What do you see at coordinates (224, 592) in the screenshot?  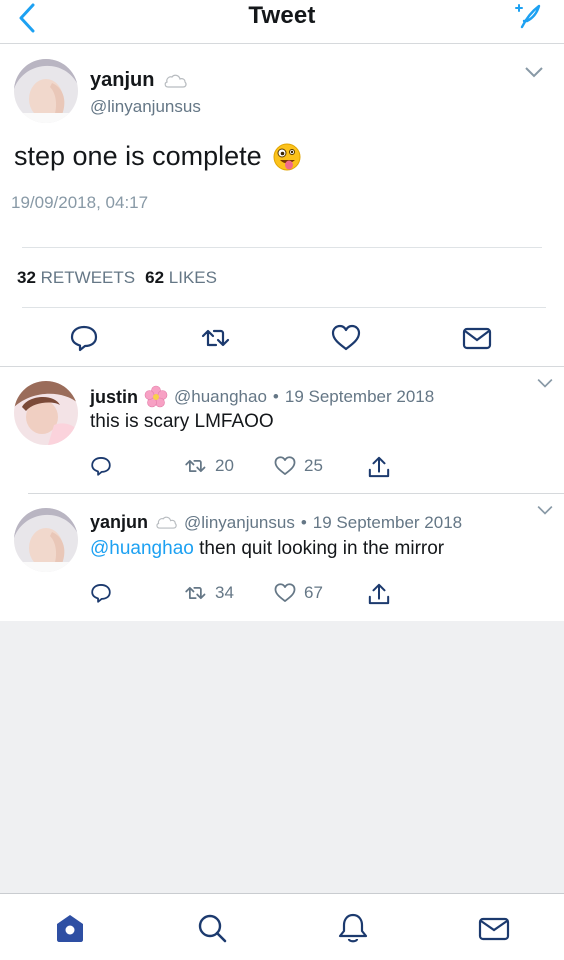 I see `retweet-count: 34` at bounding box center [224, 592].